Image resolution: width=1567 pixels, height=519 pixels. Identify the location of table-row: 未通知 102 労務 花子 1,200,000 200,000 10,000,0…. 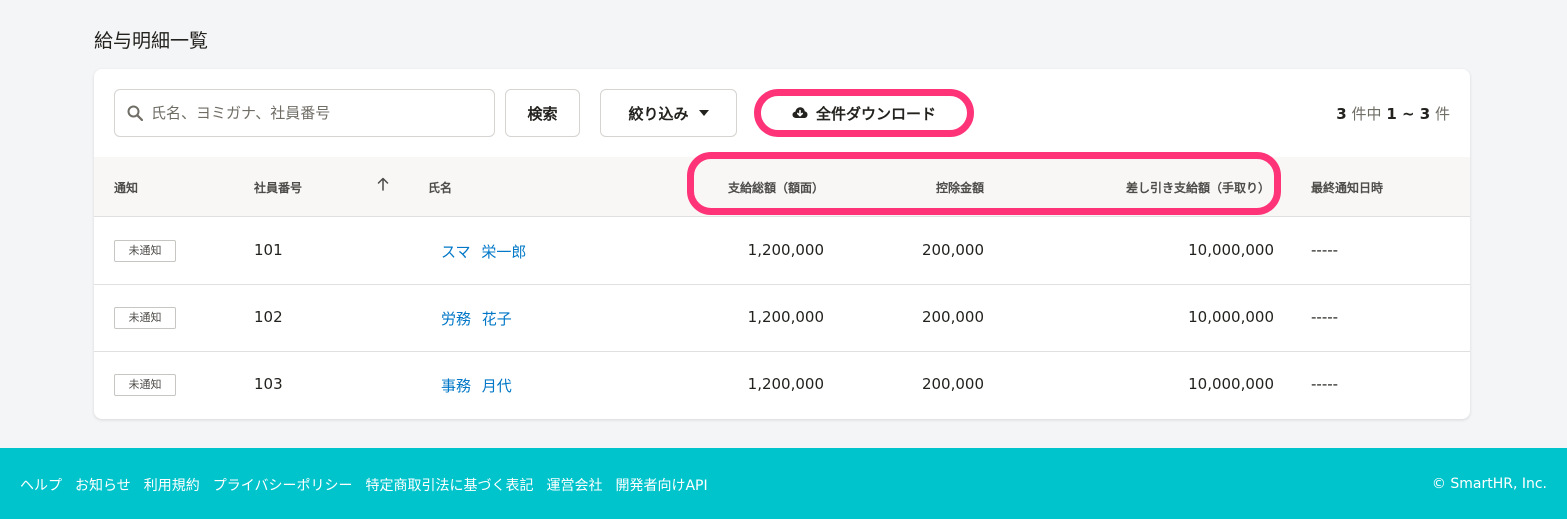
(782, 318).